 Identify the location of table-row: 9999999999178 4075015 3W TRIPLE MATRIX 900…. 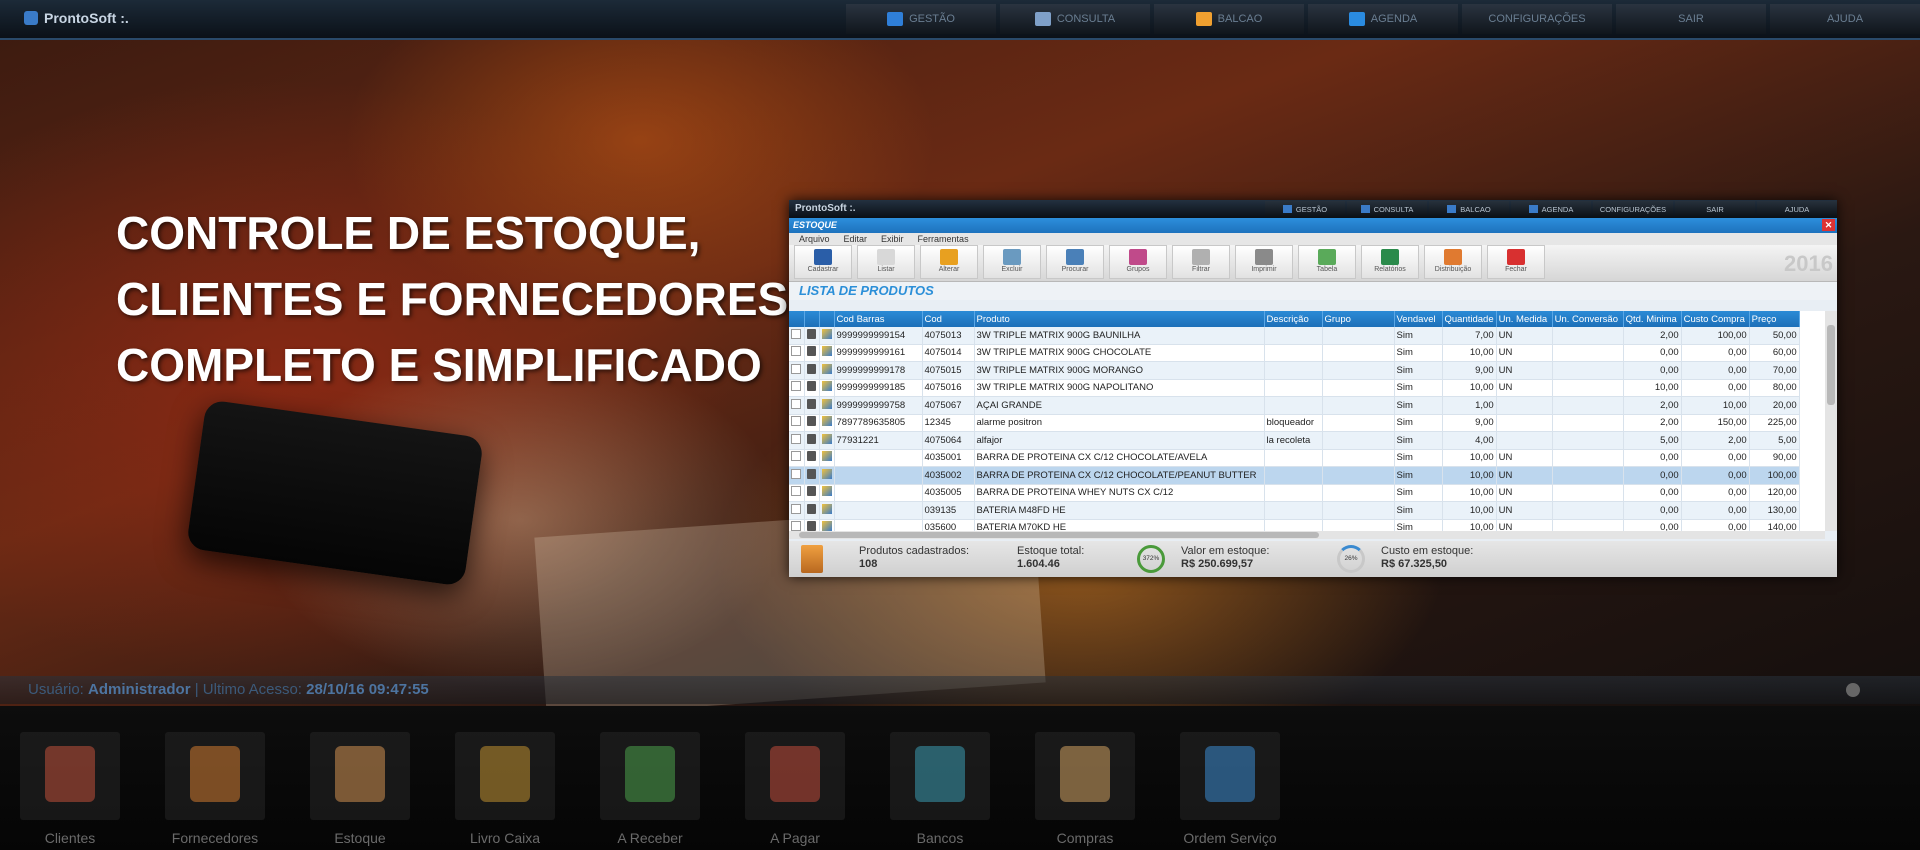
(1294, 370).